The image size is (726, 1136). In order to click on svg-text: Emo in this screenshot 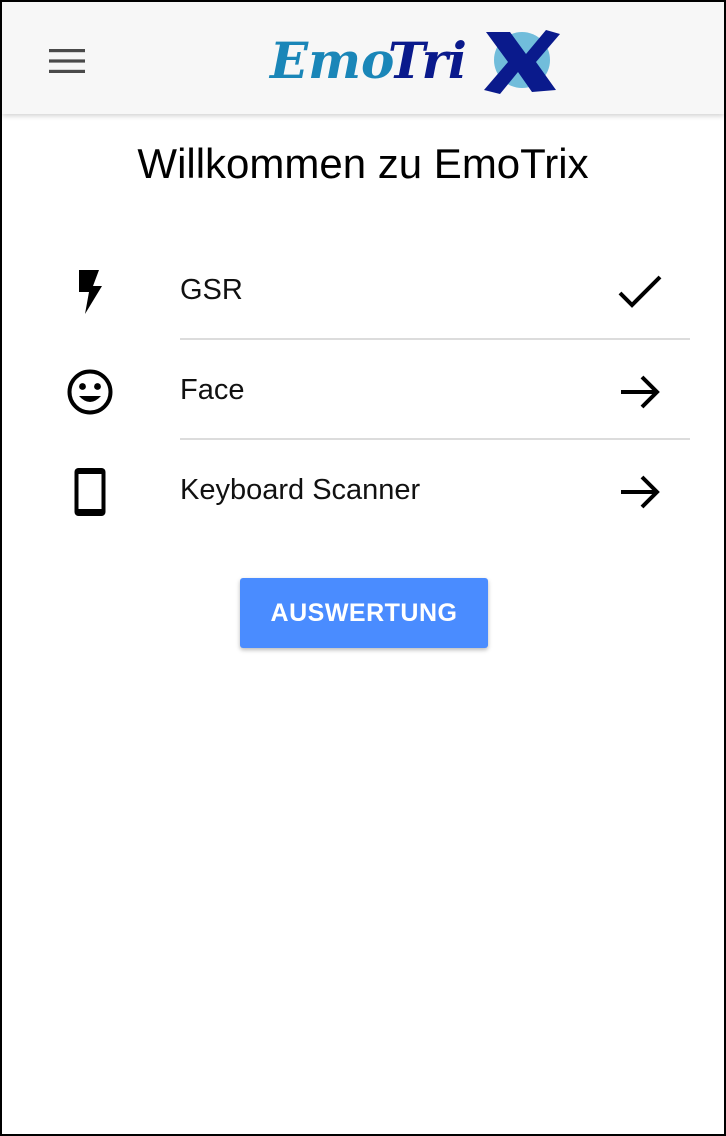, I will do `click(331, 60)`.